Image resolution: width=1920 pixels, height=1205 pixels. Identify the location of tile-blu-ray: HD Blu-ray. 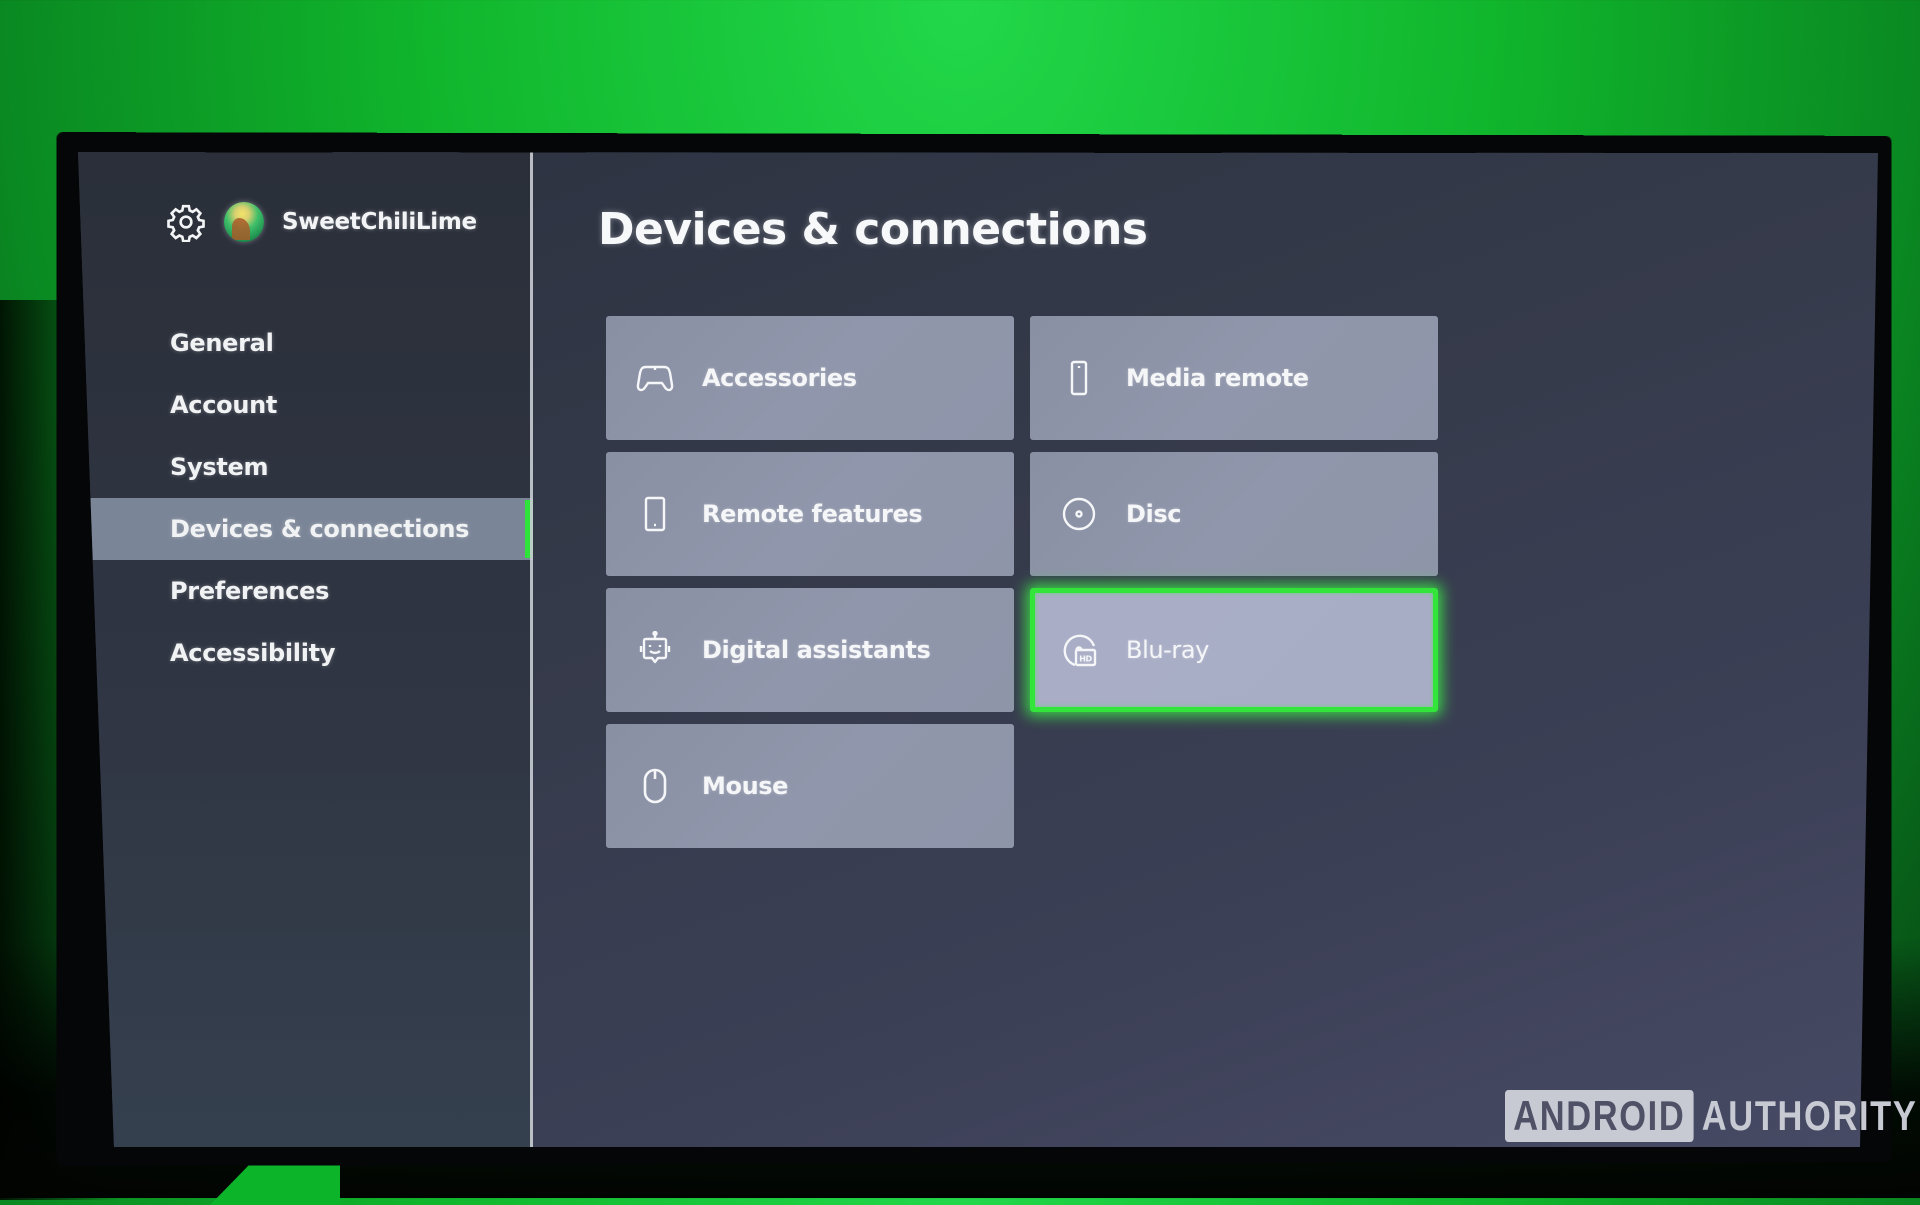
(1234, 650).